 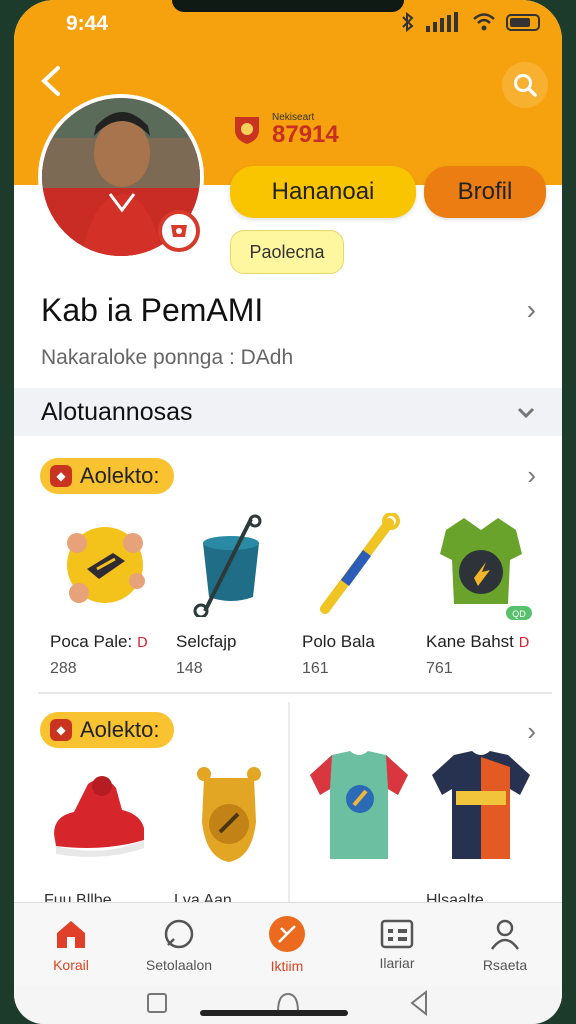 I want to click on list-item: QD Kane Bahst Ⅾ 761, so click(x=488, y=594).